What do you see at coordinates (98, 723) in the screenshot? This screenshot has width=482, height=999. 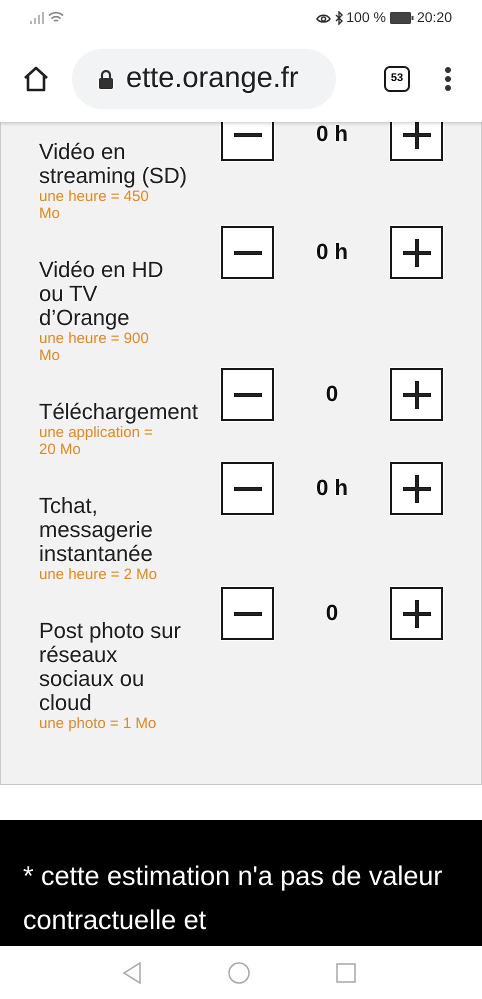 I see `usage-hint: une photo = 1 Mo` at bounding box center [98, 723].